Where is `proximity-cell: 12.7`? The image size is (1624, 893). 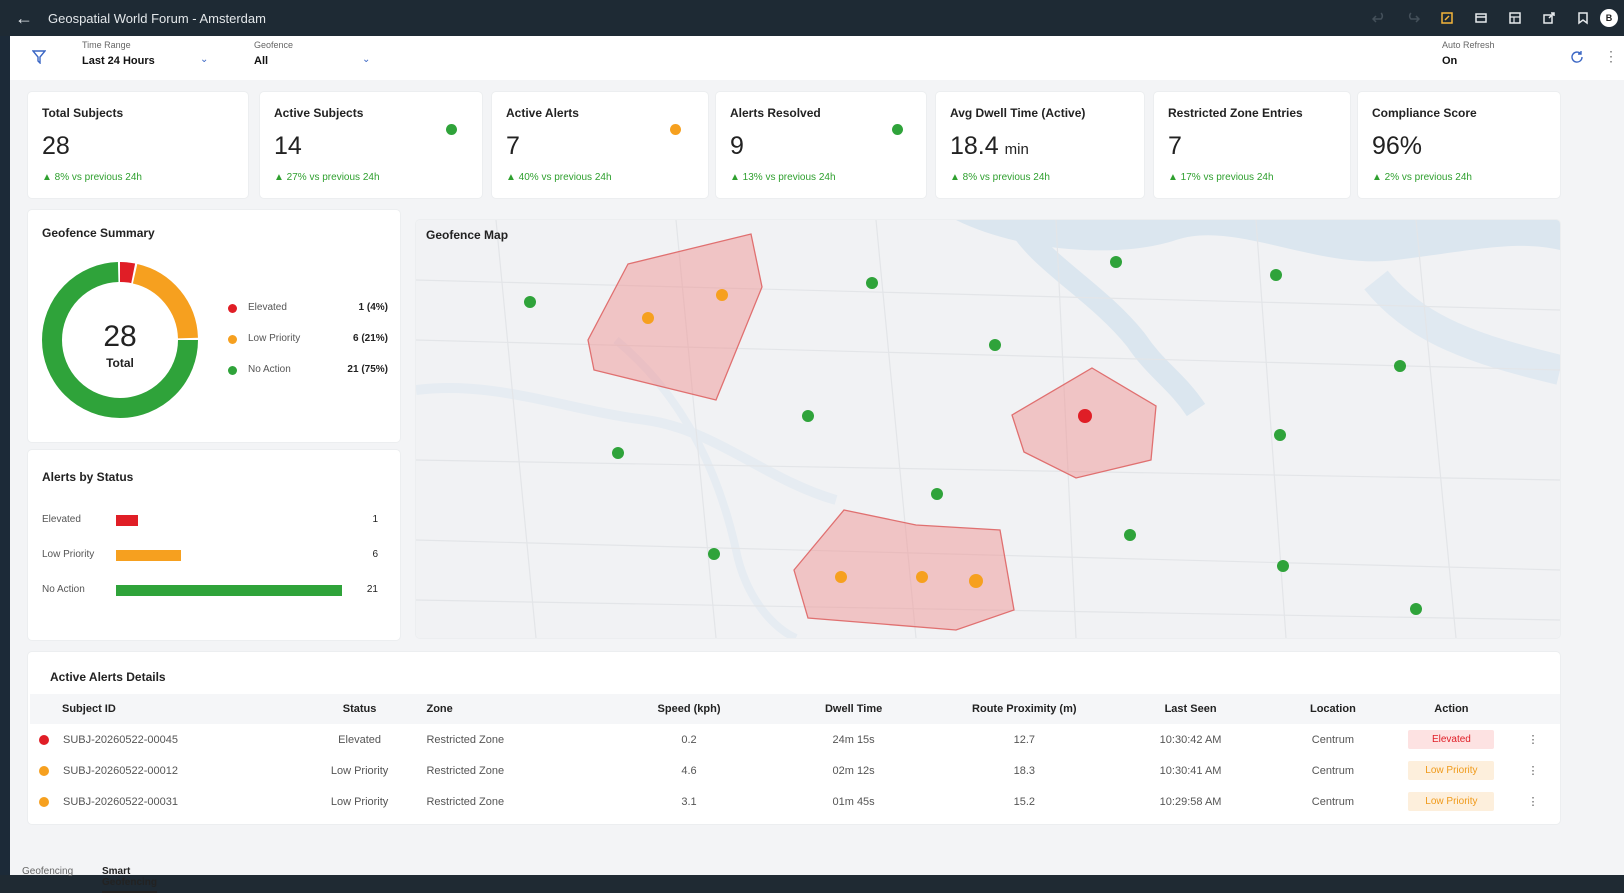
proximity-cell: 12.7 is located at coordinates (1024, 739).